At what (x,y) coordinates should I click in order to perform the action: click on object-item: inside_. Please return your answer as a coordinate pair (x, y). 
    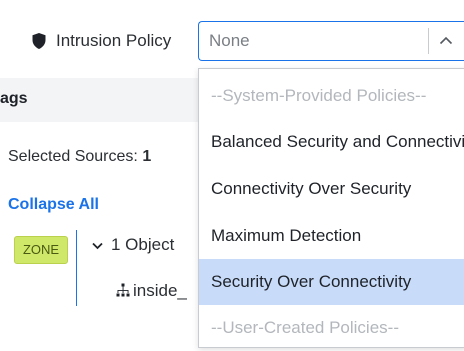
    Looking at the image, I should click on (151, 291).